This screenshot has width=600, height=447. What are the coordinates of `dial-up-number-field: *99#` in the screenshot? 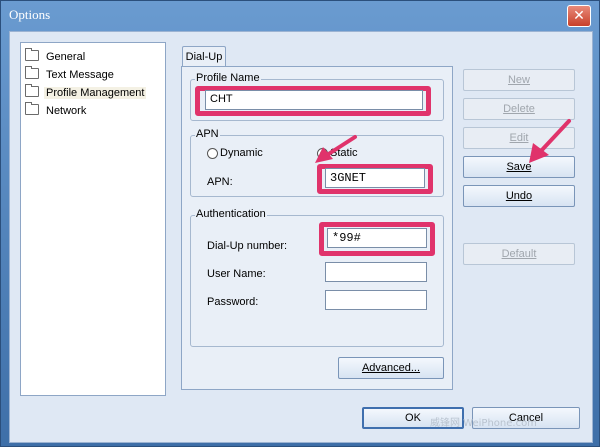 It's located at (377, 238).